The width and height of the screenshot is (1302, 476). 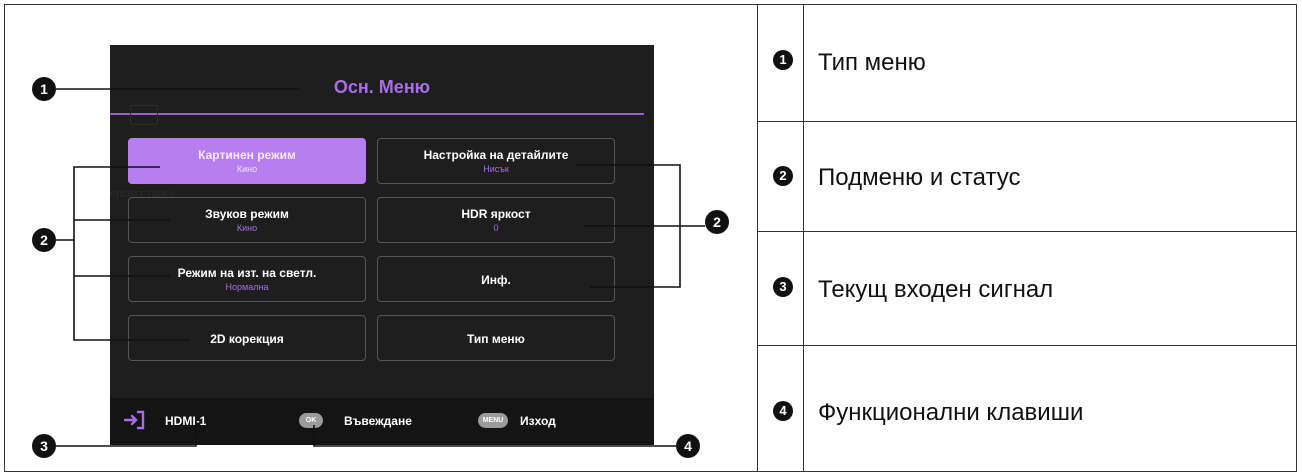 What do you see at coordinates (44, 89) in the screenshot?
I see `callout-marker: 1` at bounding box center [44, 89].